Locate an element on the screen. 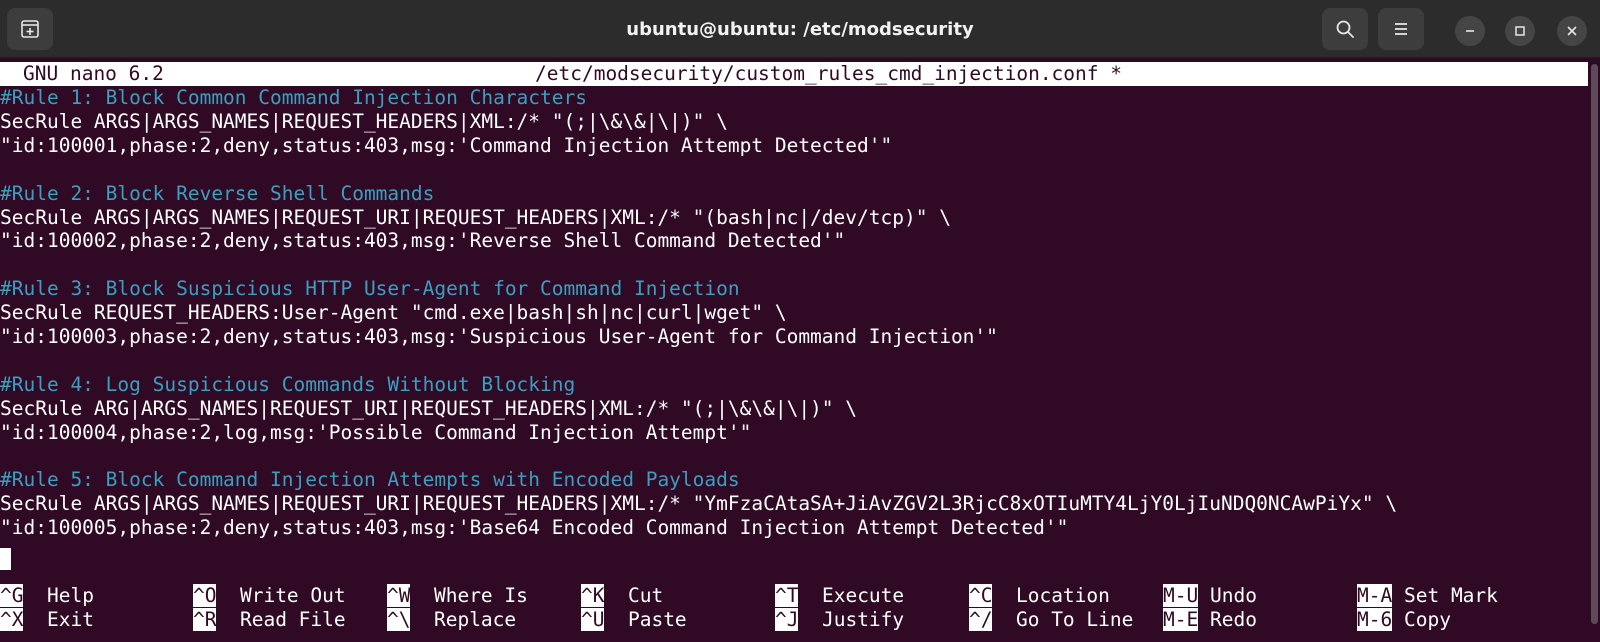  hamburger-menu-icon is located at coordinates (1401, 29).